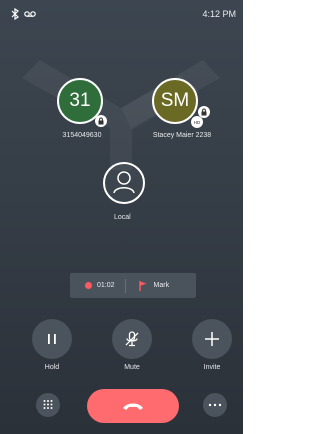 The width and height of the screenshot is (320, 434). Describe the element at coordinates (142, 285) in the screenshot. I see `flag-icon` at that location.